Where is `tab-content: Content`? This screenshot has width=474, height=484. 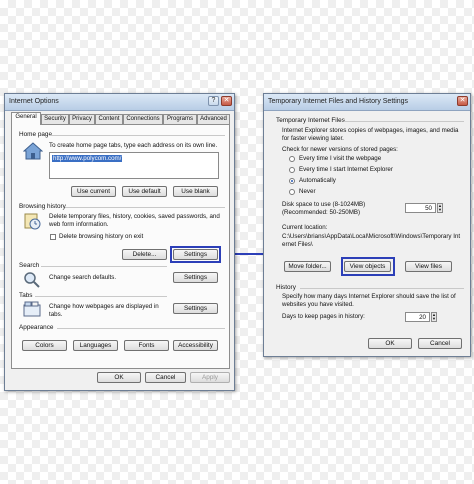
tab-content: Content is located at coordinates (109, 119).